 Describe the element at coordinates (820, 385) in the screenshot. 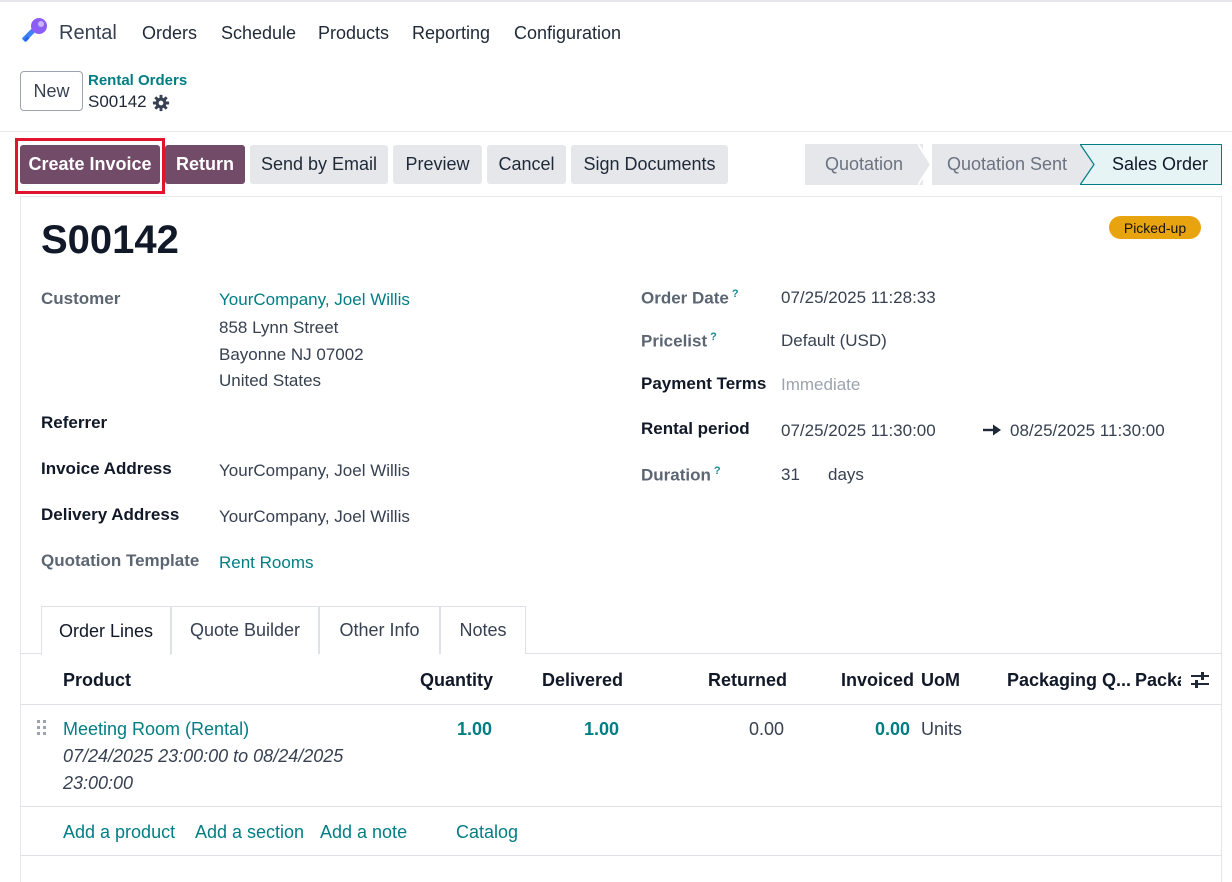

I see `payment-terms-field: Immediate` at that location.